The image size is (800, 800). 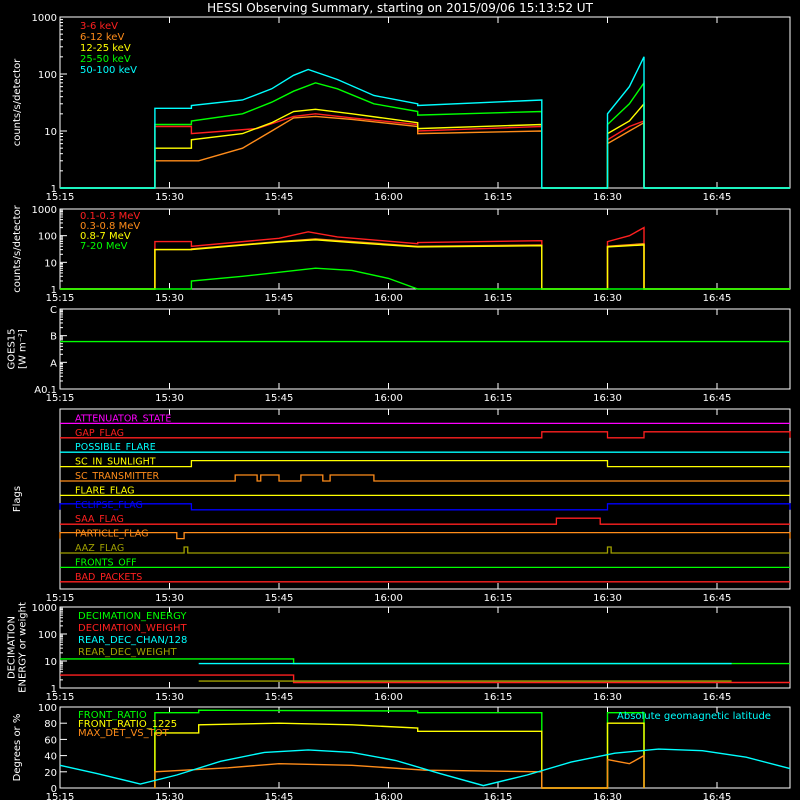 I want to click on ratio-ylabel: Degrees or %, so click(x=17, y=748).